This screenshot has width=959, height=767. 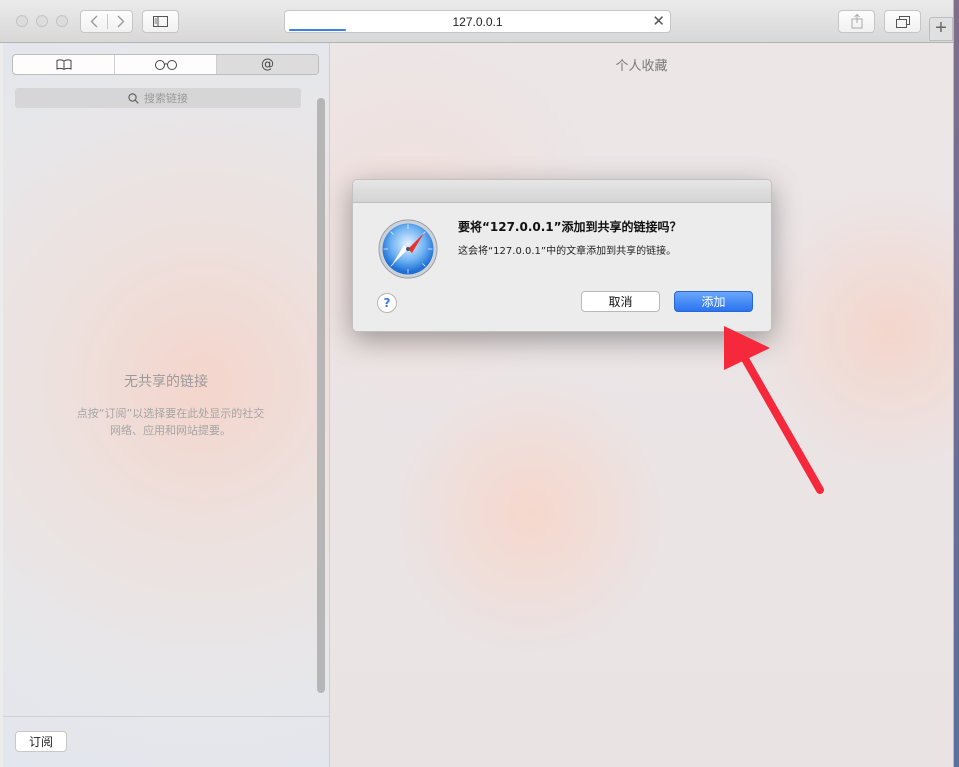 I want to click on sidebar-scrollbar, so click(x=321, y=395).